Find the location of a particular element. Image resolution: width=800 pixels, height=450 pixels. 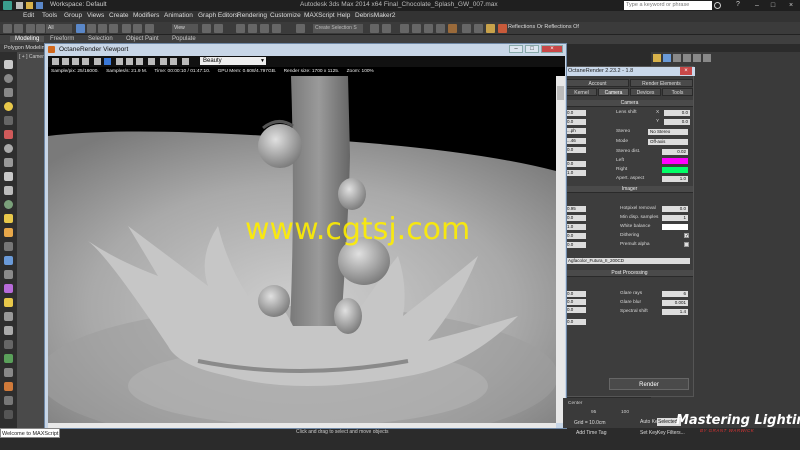

search-icon is located at coordinates (717, 5).